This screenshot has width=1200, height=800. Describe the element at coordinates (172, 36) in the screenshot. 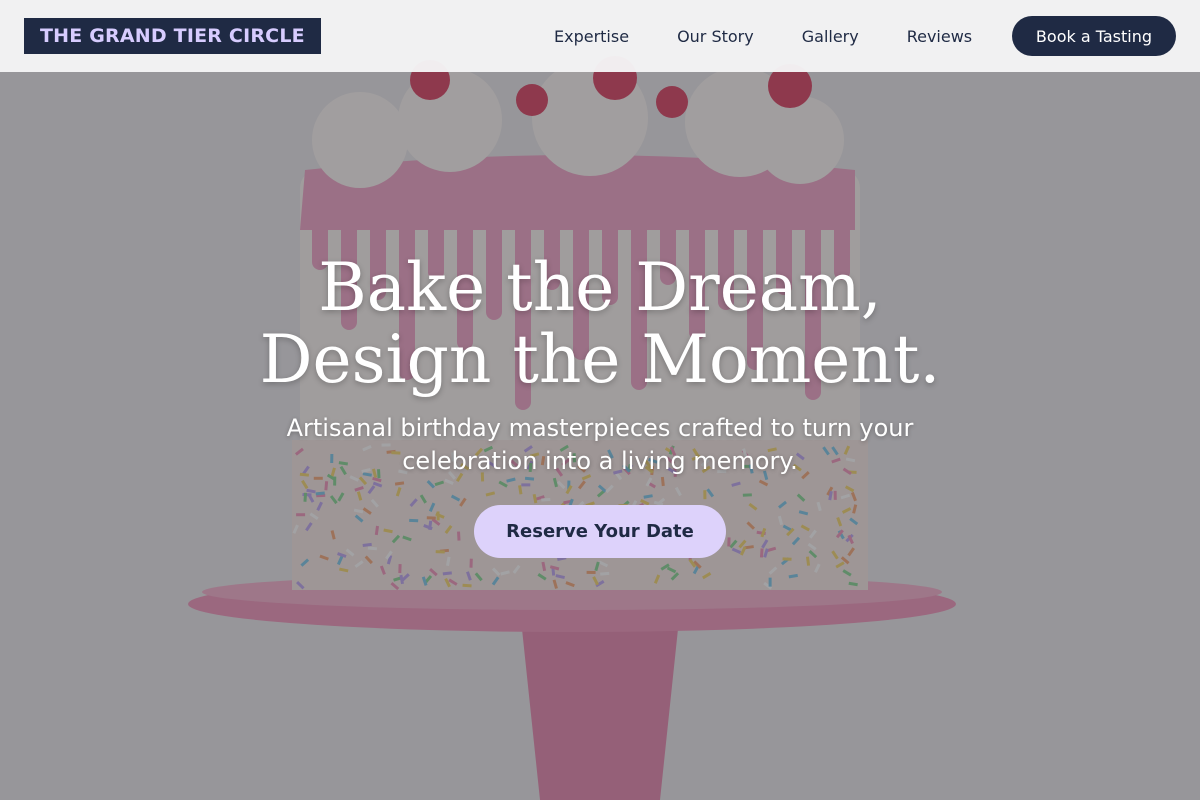

I see `brand-logo: THE GRAND TIER CIRCLE` at that location.